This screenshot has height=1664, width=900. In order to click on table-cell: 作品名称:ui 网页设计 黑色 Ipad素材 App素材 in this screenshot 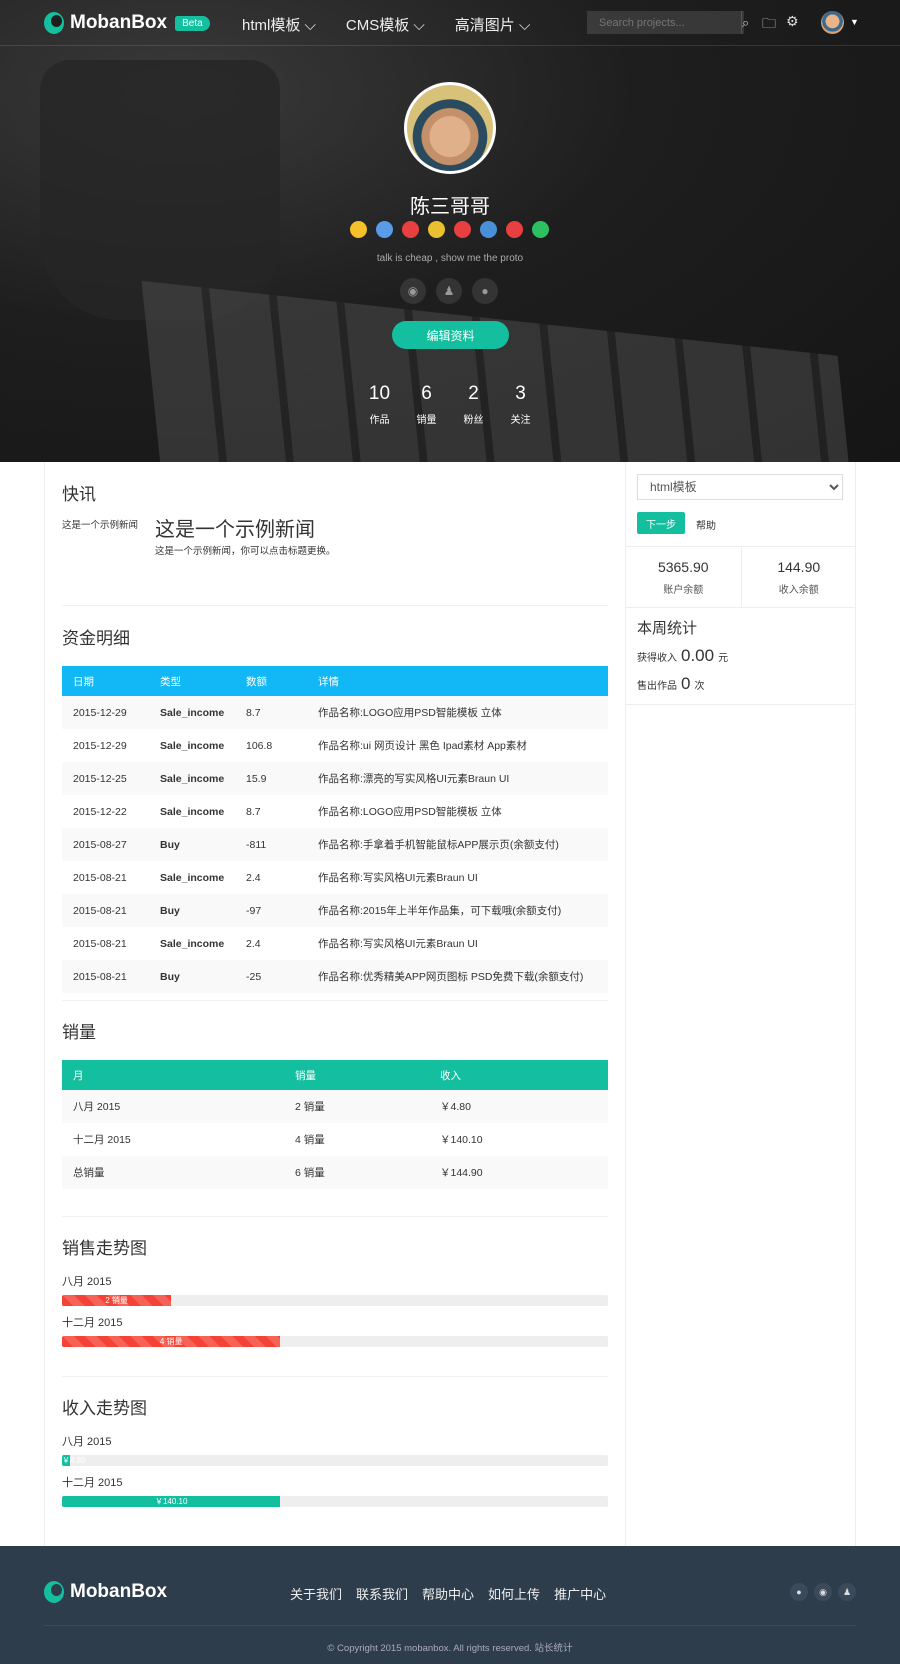, I will do `click(422, 746)`.